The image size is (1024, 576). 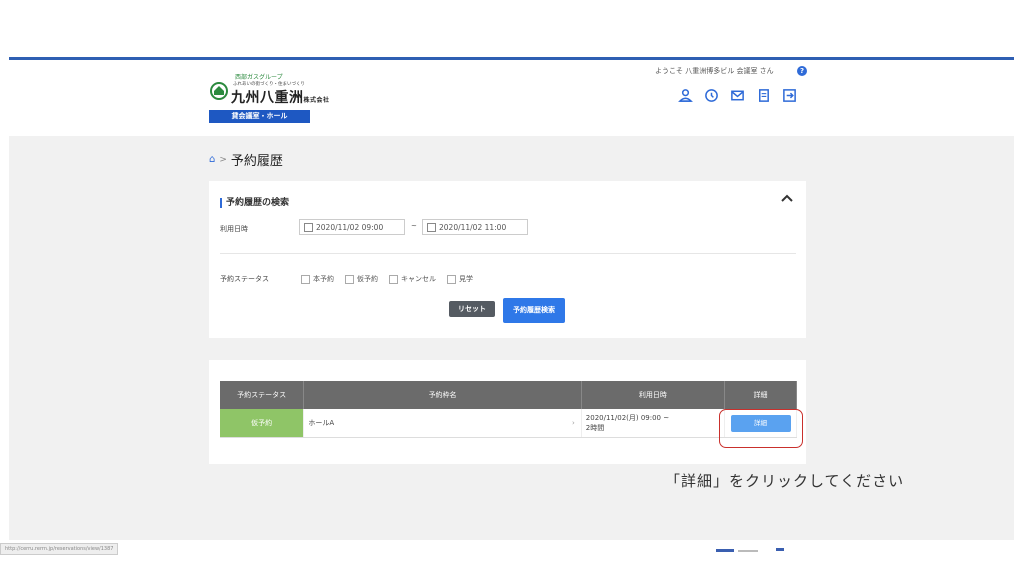 I want to click on status-checkbox-honyoyaku: 本予約, so click(x=317, y=279).